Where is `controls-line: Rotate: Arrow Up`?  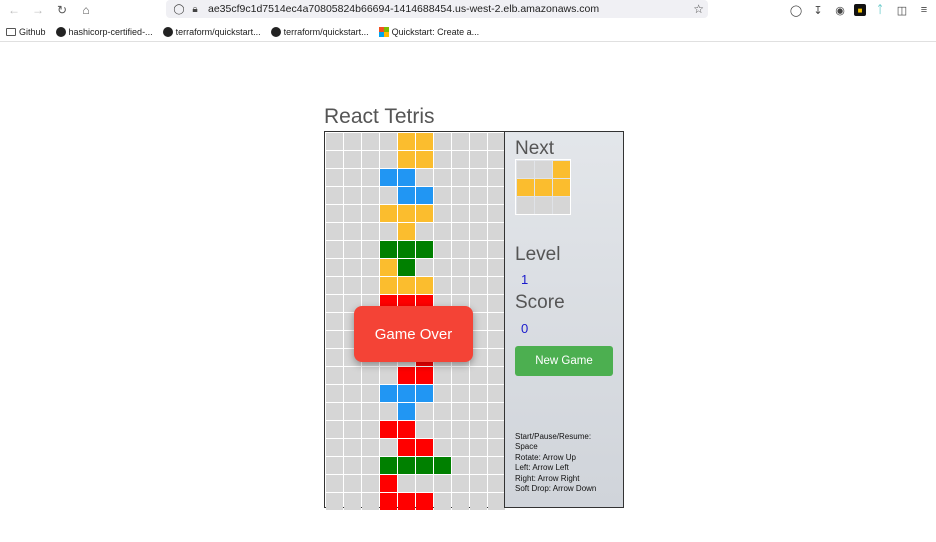
controls-line: Rotate: Arrow Up is located at coordinates (545, 457).